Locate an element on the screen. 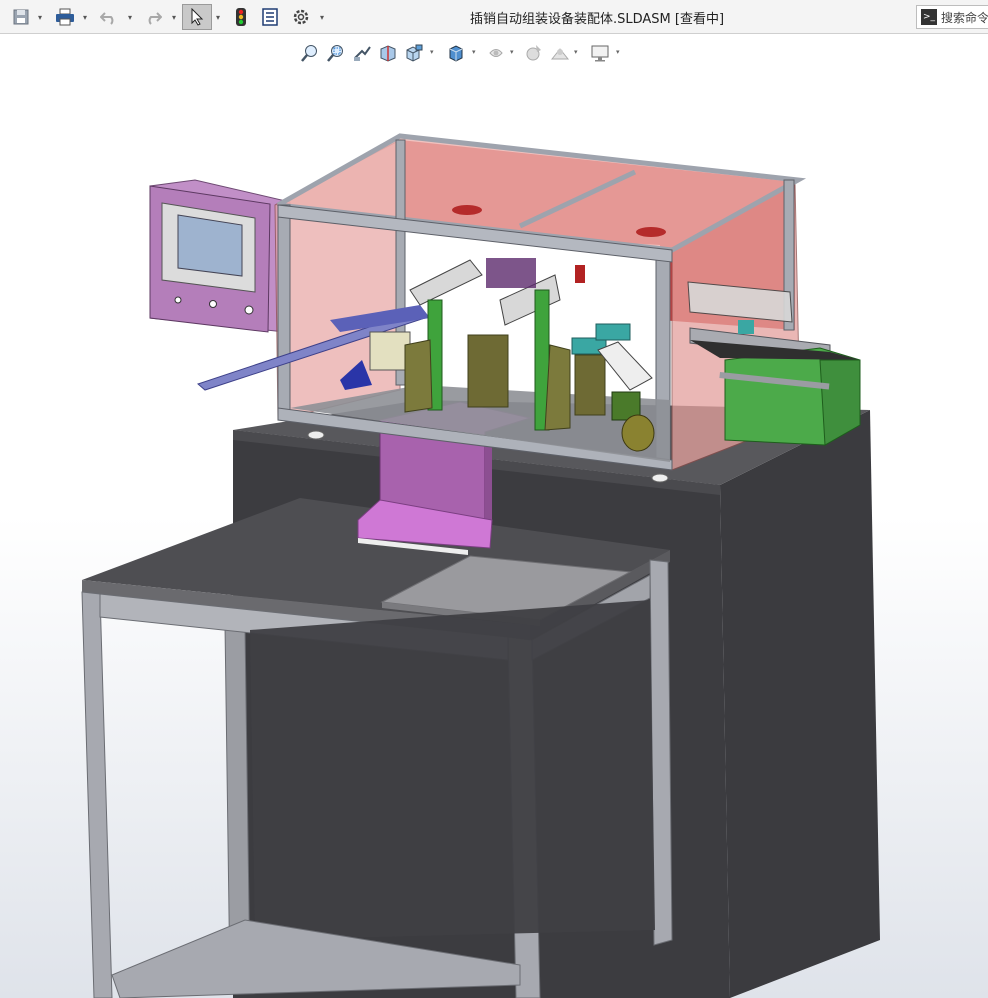  select-dropdown-chevron-icon: ▾ is located at coordinates (218, 17).